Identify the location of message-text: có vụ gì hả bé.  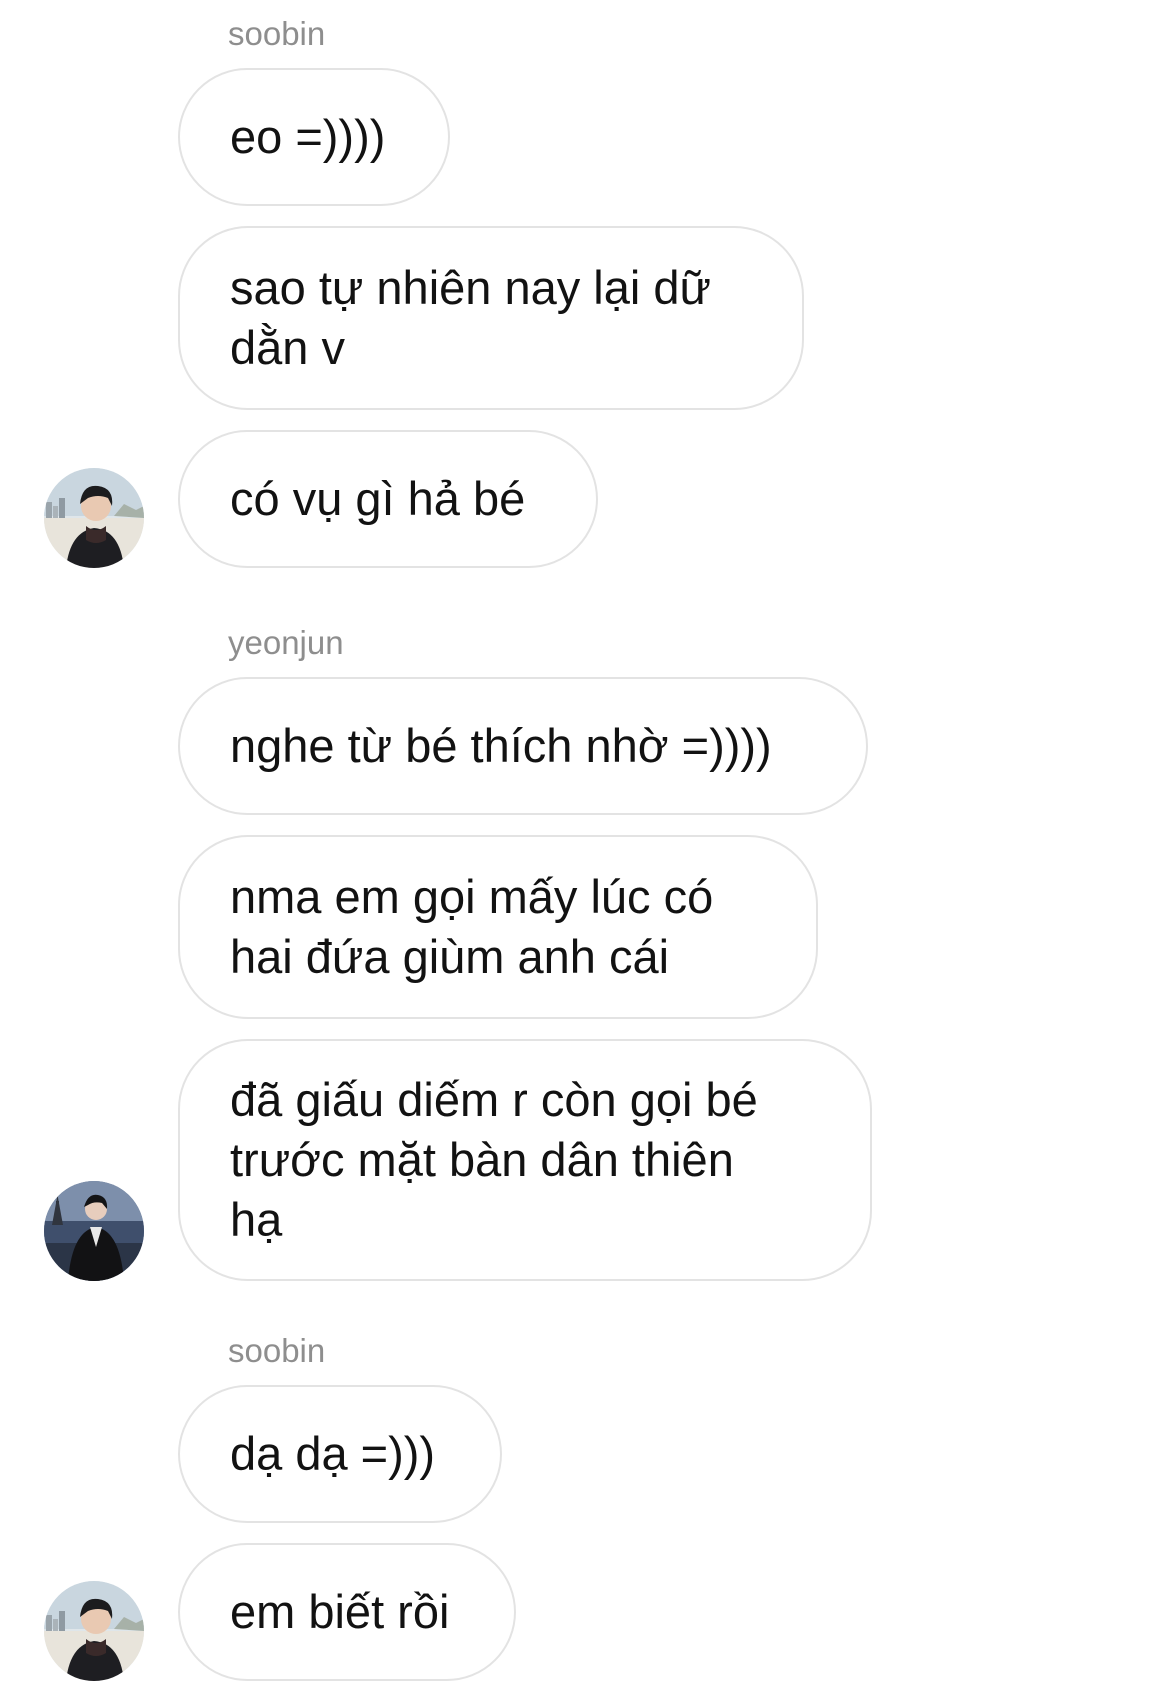
(378, 498).